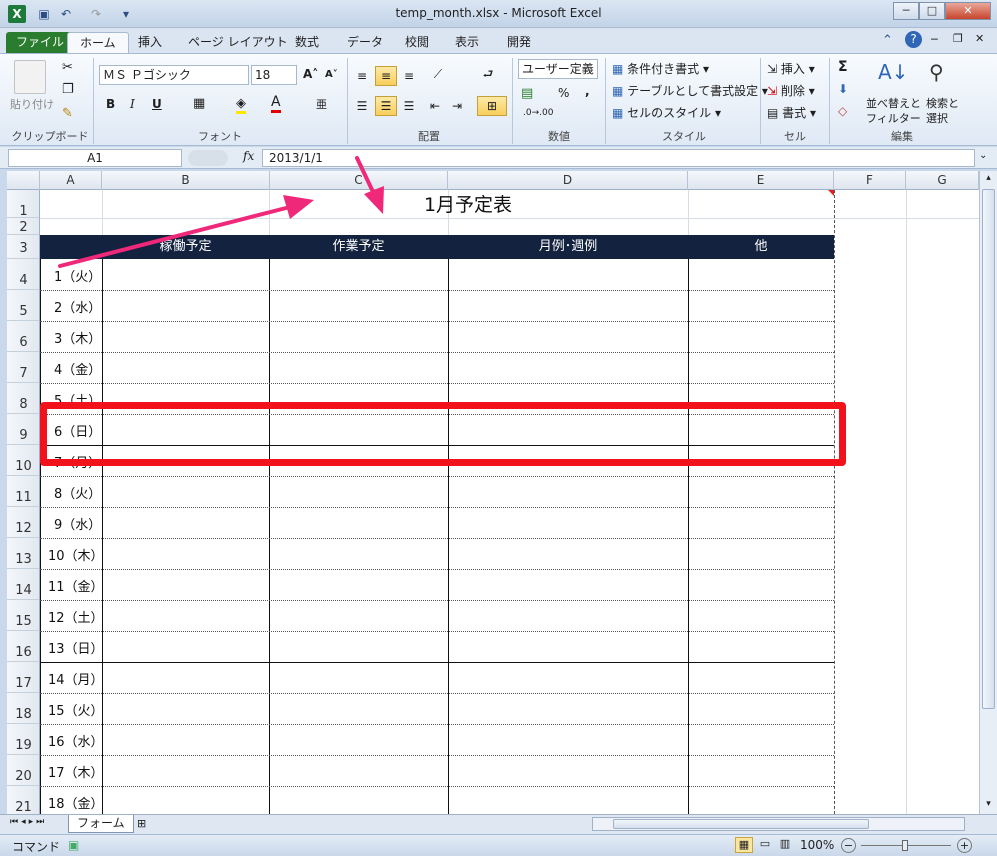  I want to click on sheet-nav-icon: ⏮◂▸⏭, so click(28, 822).